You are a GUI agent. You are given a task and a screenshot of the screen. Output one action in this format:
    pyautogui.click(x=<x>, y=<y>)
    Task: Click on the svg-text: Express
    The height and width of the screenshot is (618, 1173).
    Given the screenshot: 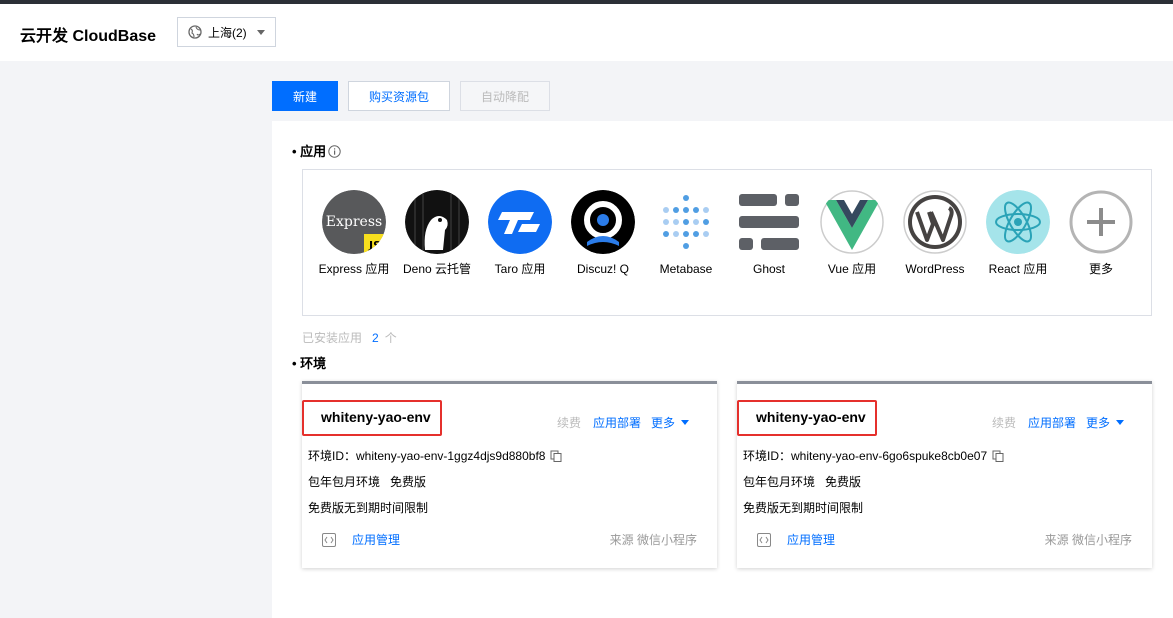 What is the action you would take?
    pyautogui.click(x=354, y=222)
    